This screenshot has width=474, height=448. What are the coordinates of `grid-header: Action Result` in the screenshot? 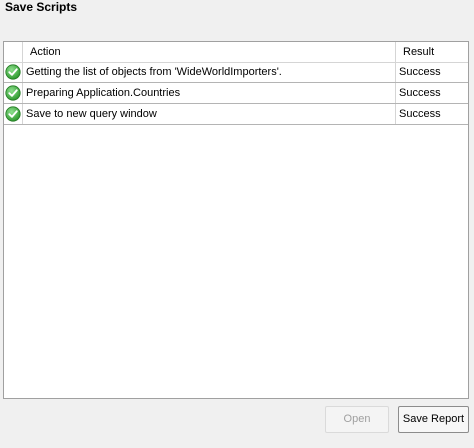 It's located at (236, 52).